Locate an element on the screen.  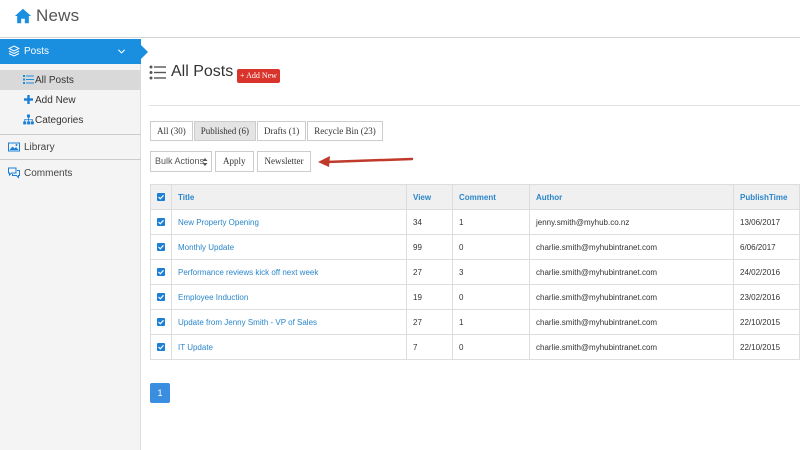
select-all-checkbox is located at coordinates (161, 197).